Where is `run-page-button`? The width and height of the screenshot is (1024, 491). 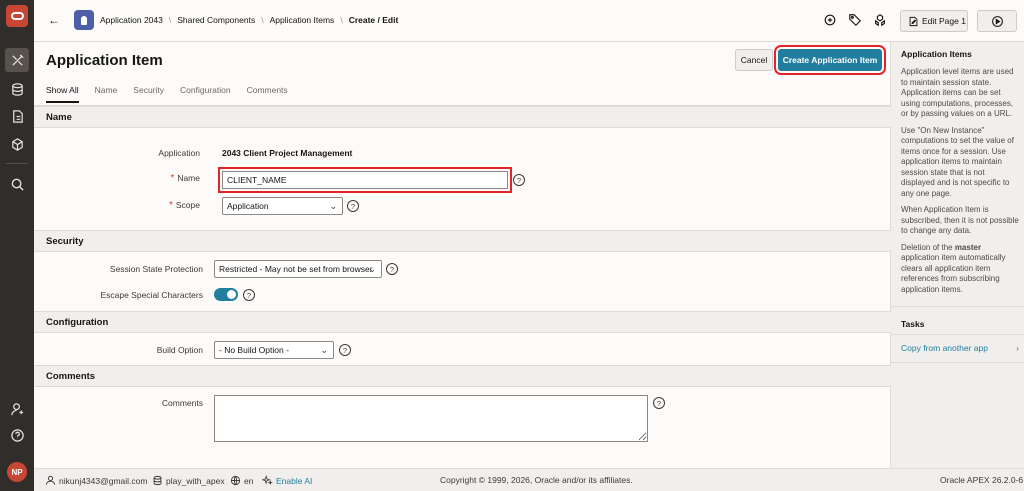
run-page-button is located at coordinates (997, 21).